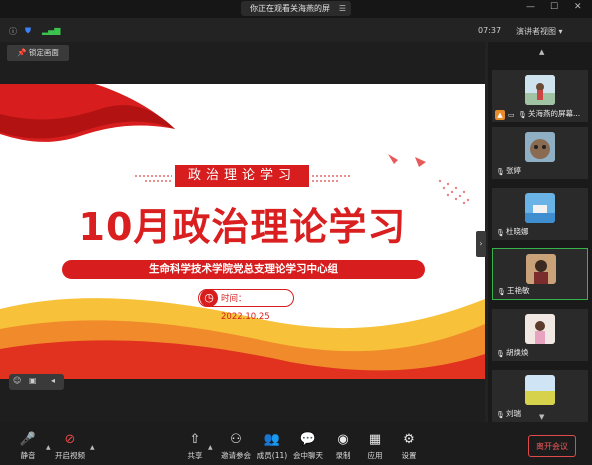 The width and height of the screenshot is (592, 465). What do you see at coordinates (513, 170) in the screenshot?
I see `participant-name: 张婷` at bounding box center [513, 170].